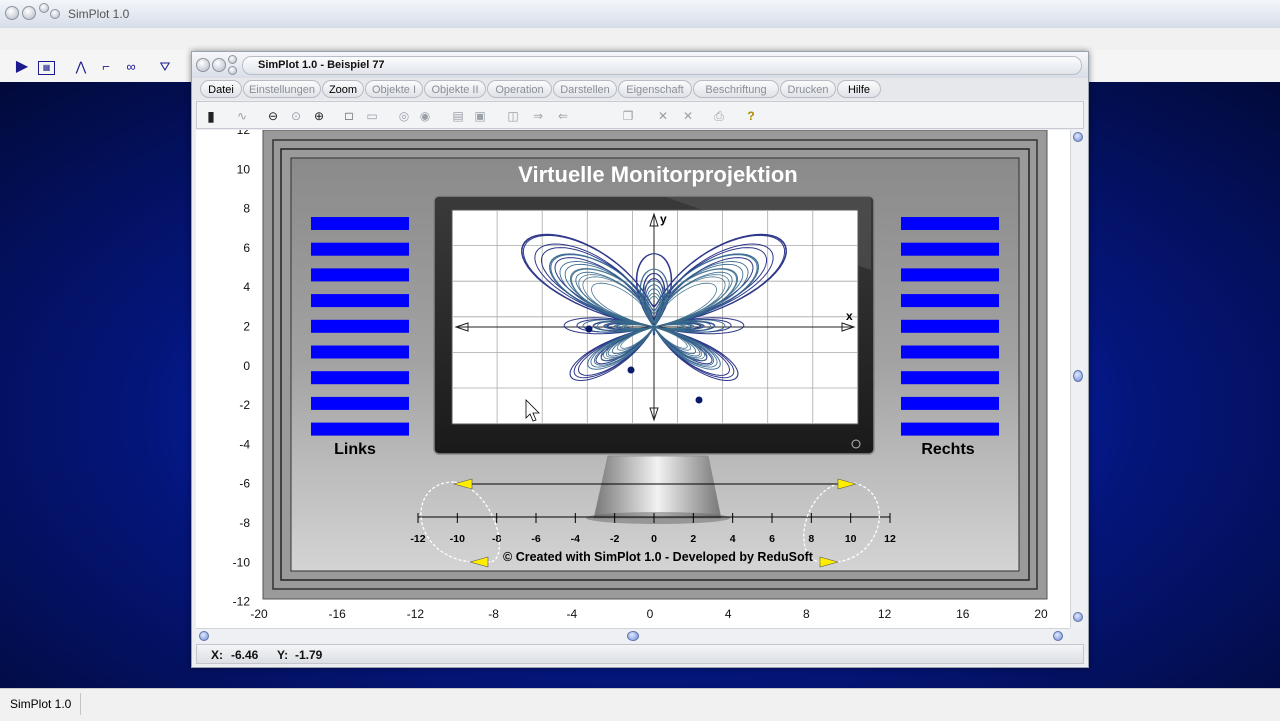 The width and height of the screenshot is (1280, 721). Describe the element at coordinates (244, 133) in the screenshot. I see `y-tick-label: 12` at that location.